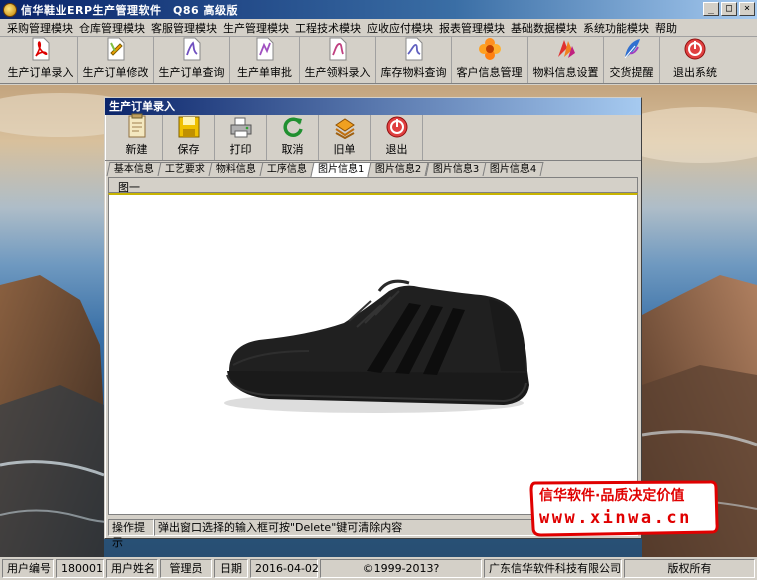 This screenshot has width=757, height=580. What do you see at coordinates (241, 127) in the screenshot?
I see `printer-icon` at bounding box center [241, 127].